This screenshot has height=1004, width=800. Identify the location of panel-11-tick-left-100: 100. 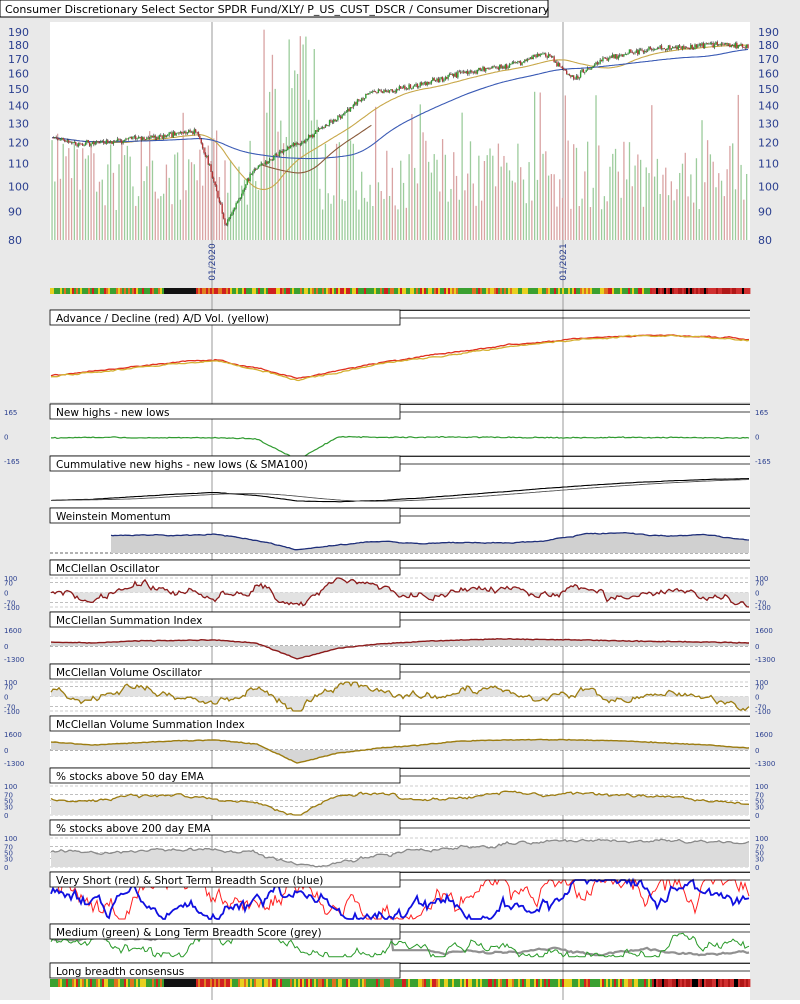
(10, 839).